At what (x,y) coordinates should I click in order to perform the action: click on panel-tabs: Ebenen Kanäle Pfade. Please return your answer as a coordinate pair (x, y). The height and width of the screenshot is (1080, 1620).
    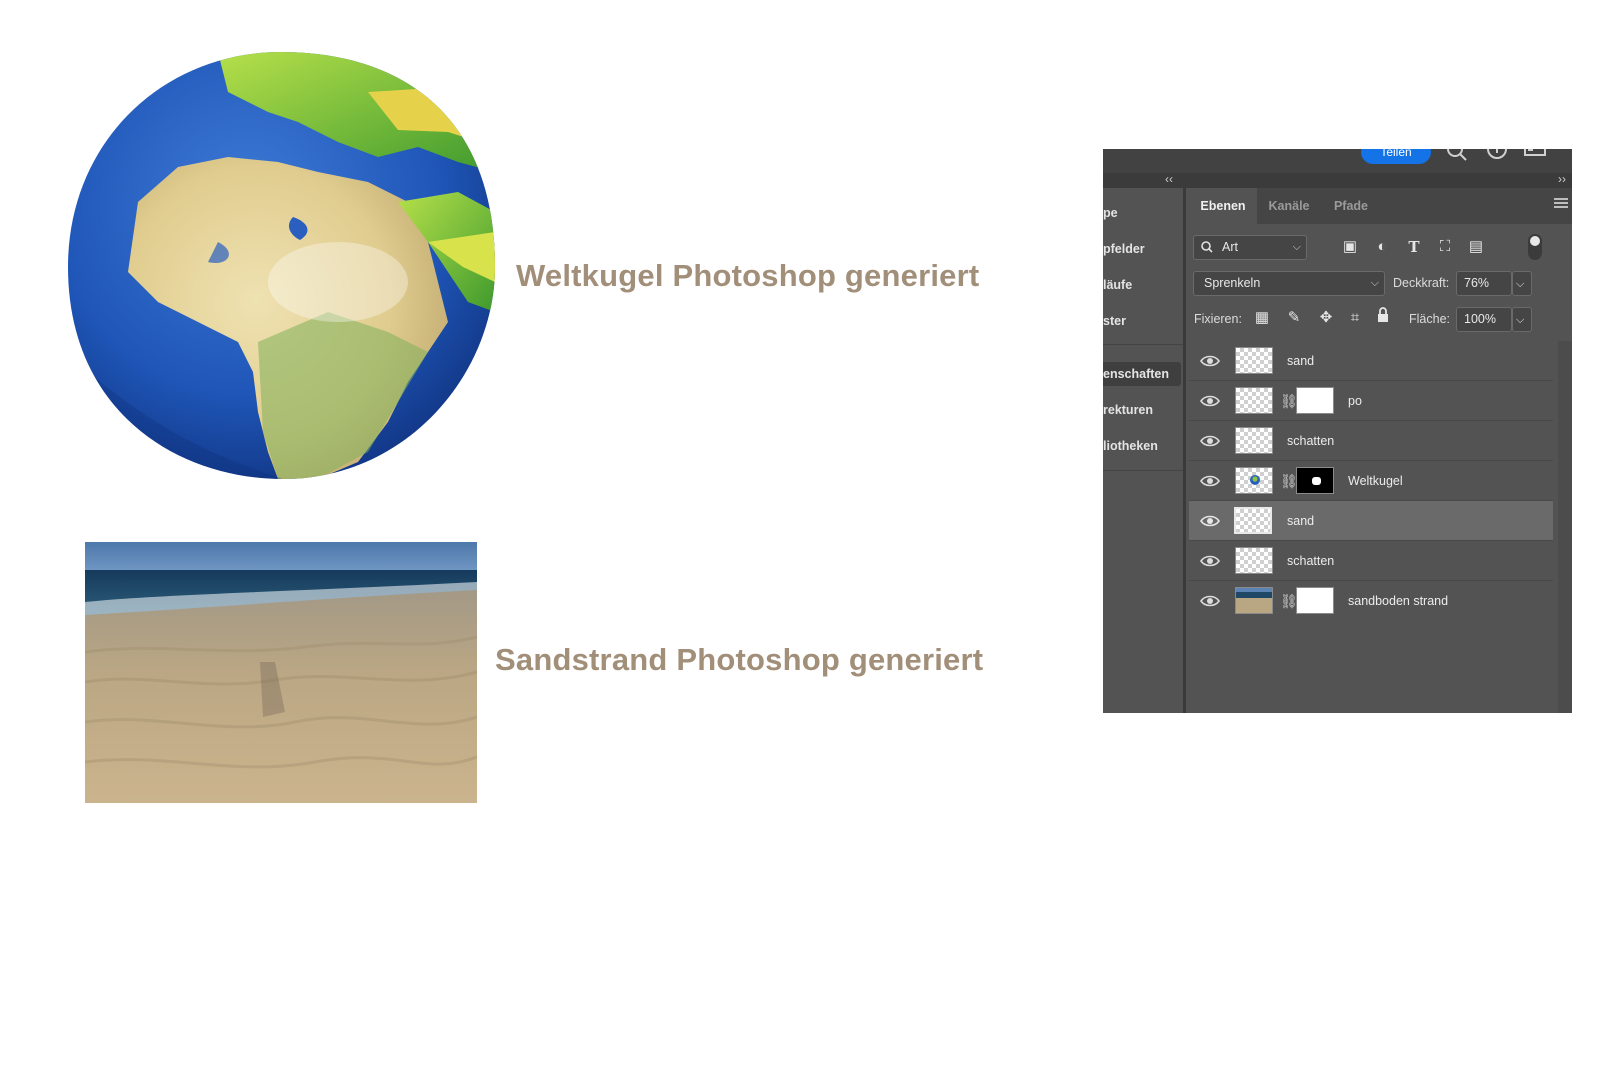
    Looking at the image, I should click on (1380, 206).